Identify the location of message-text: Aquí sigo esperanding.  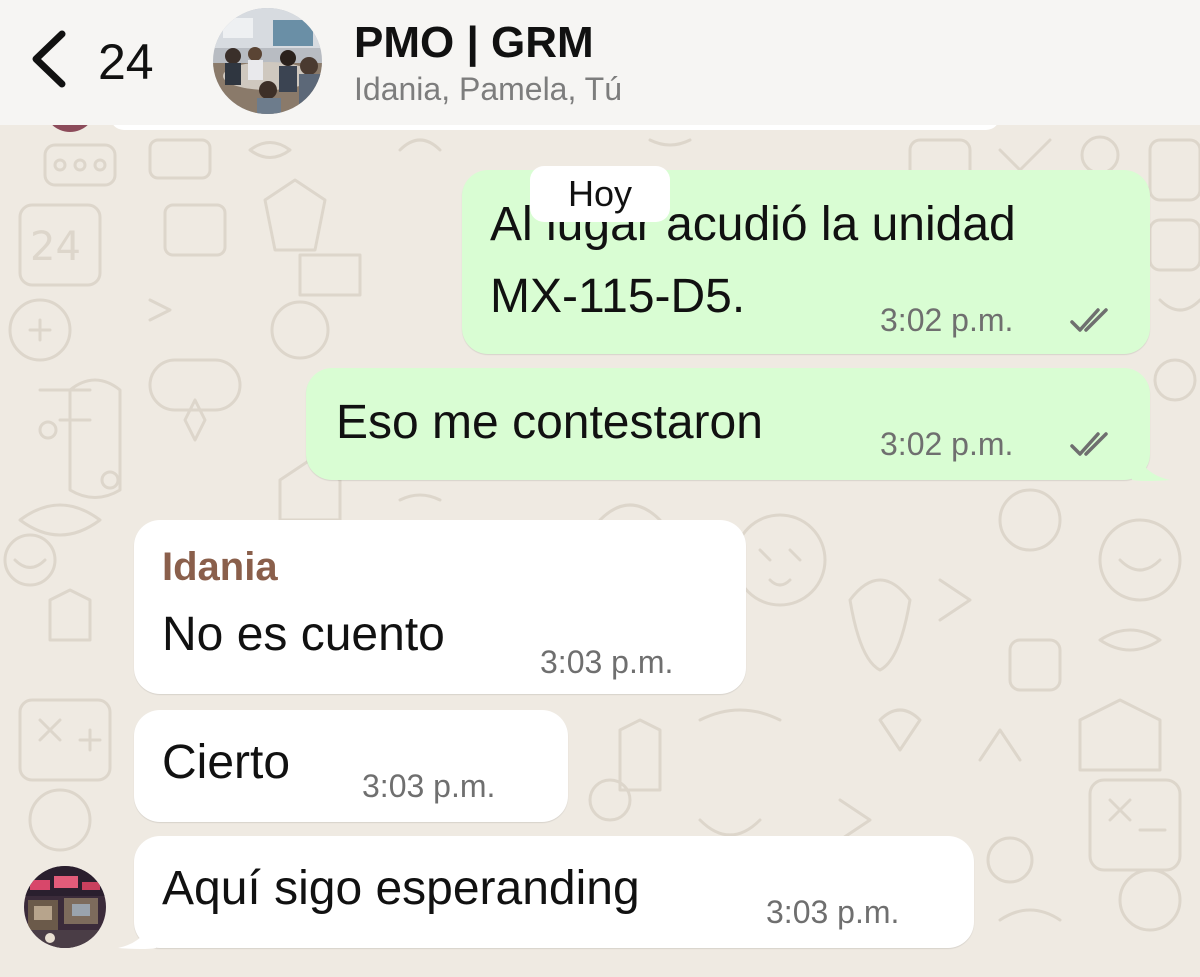
(401, 888).